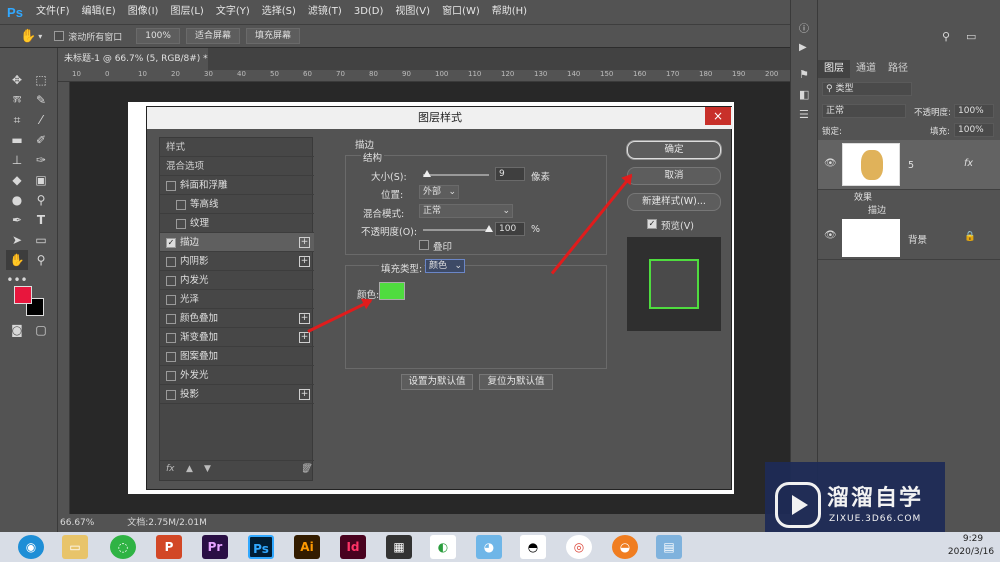  Describe the element at coordinates (674, 150) in the screenshot. I see `ok-button: 确定` at that location.